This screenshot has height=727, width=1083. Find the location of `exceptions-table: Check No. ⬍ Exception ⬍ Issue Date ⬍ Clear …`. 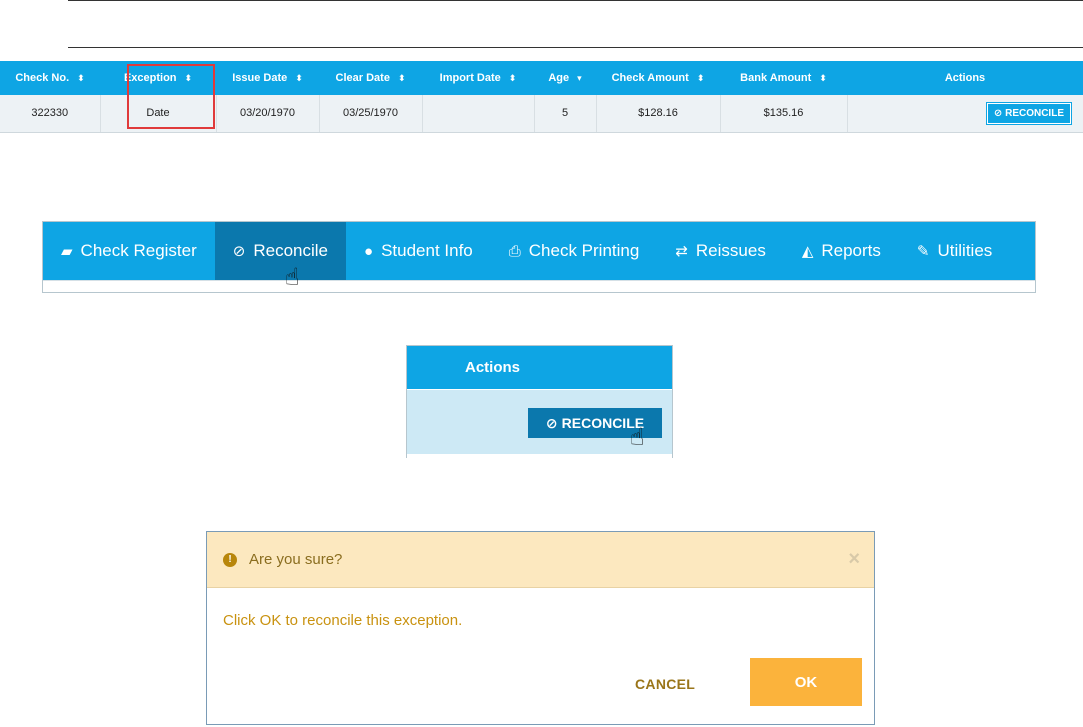

exceptions-table: Check No. ⬍ Exception ⬍ Issue Date ⬍ Clear … is located at coordinates (541, 97).